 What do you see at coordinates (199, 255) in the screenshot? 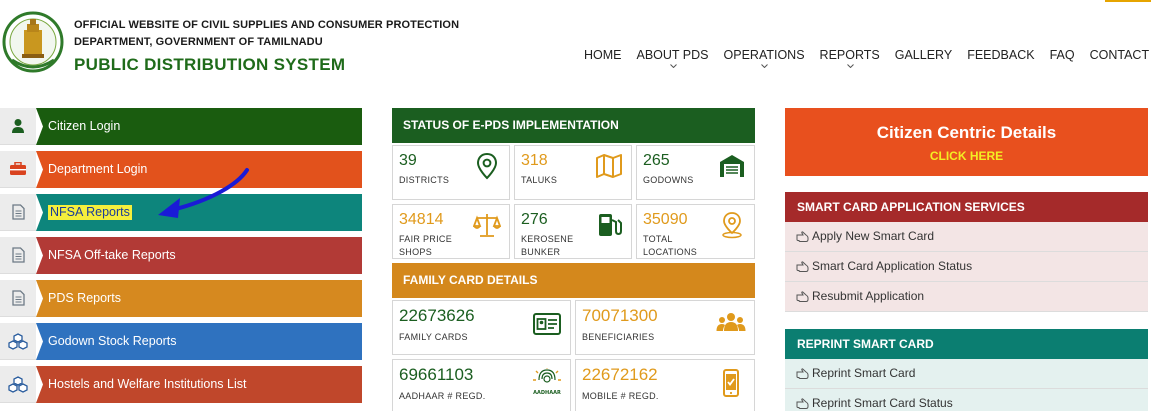
I see `menu-item-label: NFSA Off-take Reports` at bounding box center [199, 255].